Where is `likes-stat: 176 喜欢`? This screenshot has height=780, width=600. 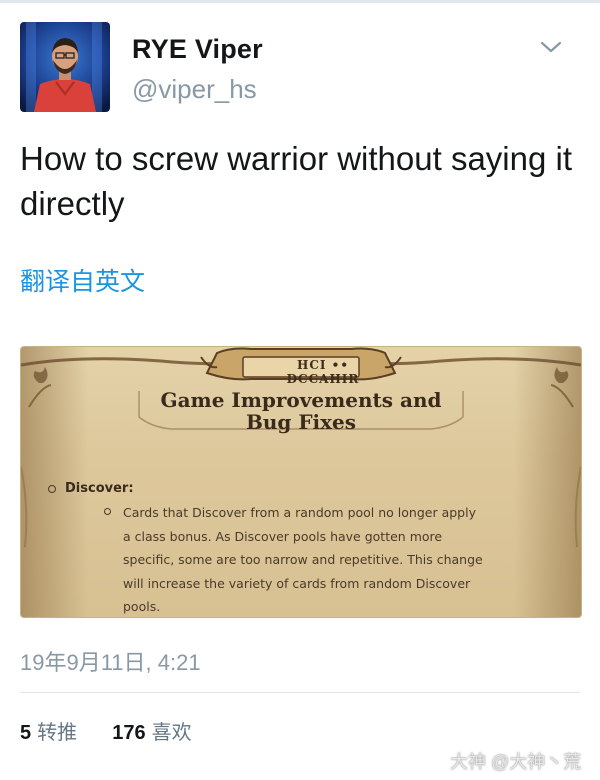
likes-stat: 176 喜欢 is located at coordinates (151, 733).